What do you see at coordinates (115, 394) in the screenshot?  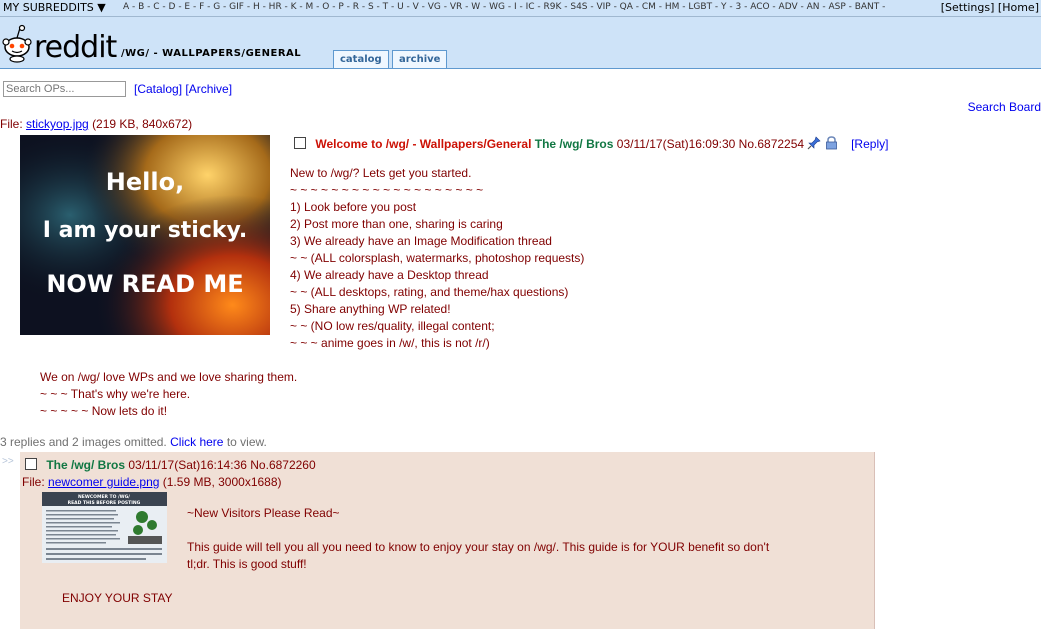 I see `op-line: ~ ~ ~ That's why we're here.` at bounding box center [115, 394].